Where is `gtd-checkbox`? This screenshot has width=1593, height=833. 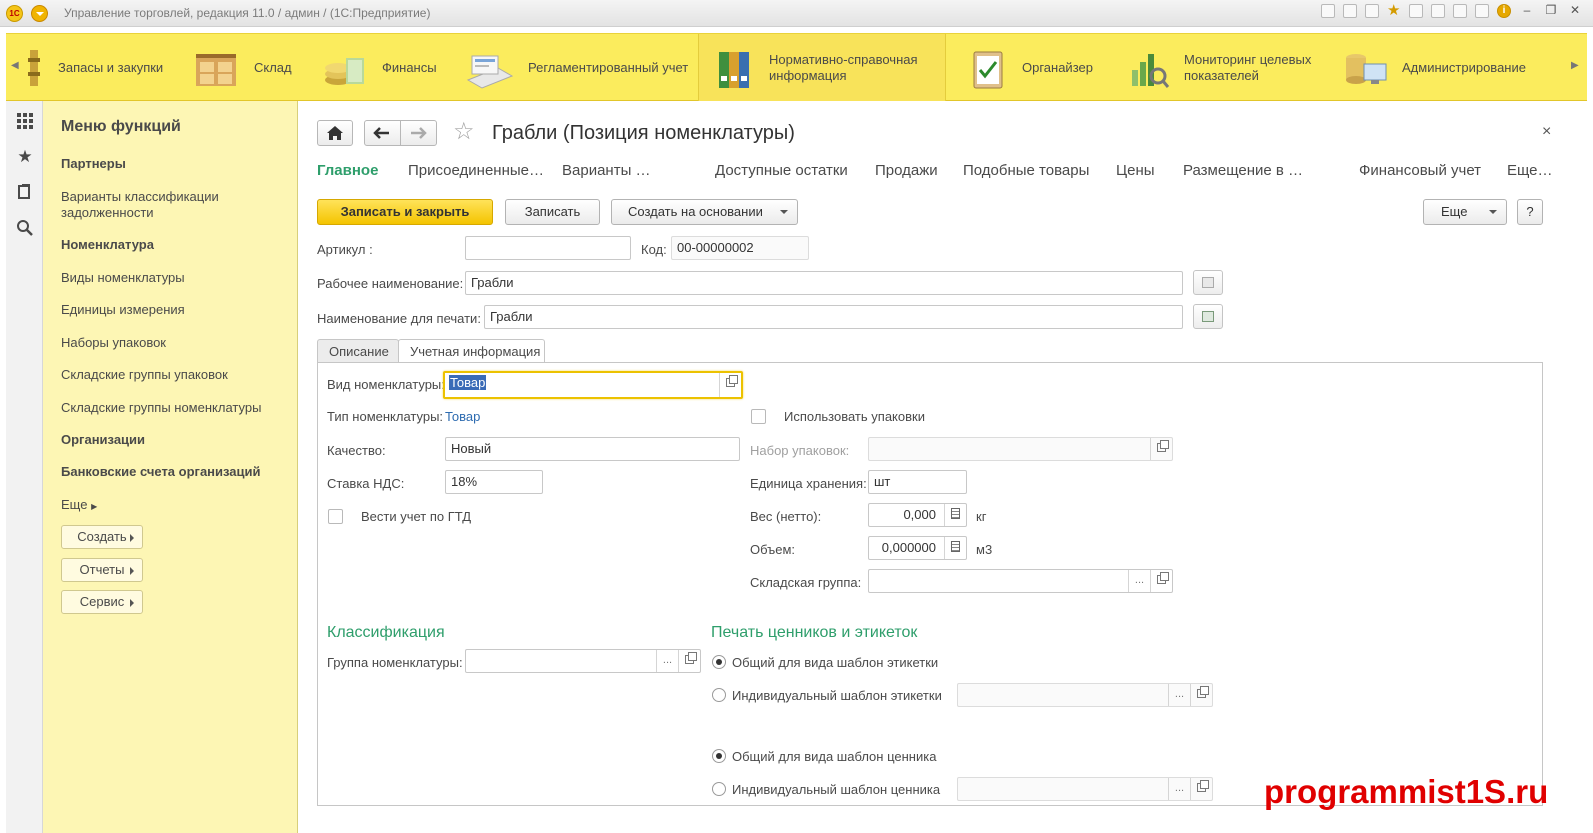
gtd-checkbox is located at coordinates (335, 516).